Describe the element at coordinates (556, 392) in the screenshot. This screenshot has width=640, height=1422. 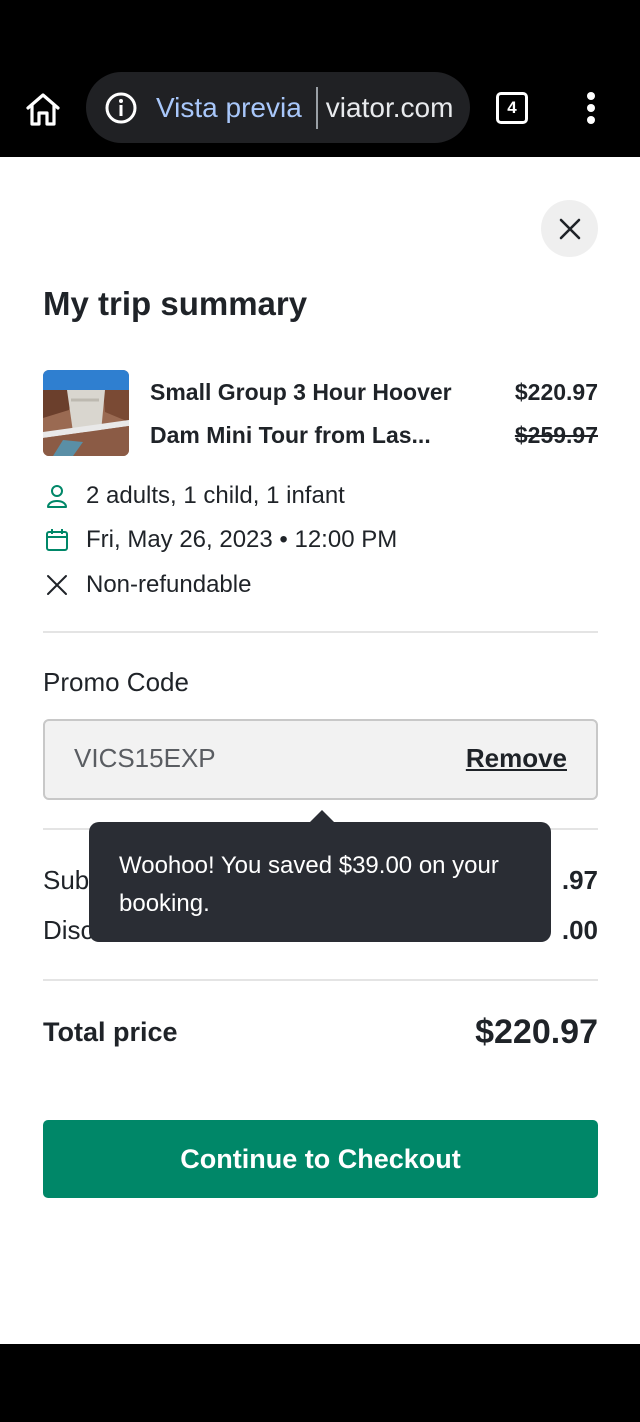
I see `current-price: $220.97` at that location.